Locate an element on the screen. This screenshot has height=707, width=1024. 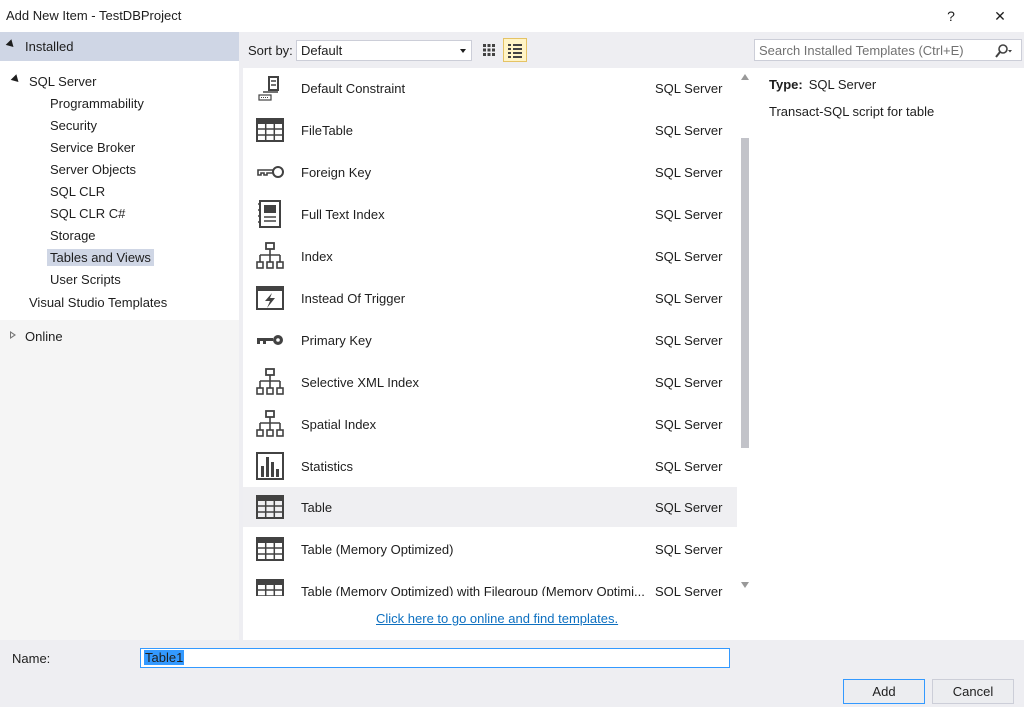
statistics-icon is located at coordinates (270, 466).